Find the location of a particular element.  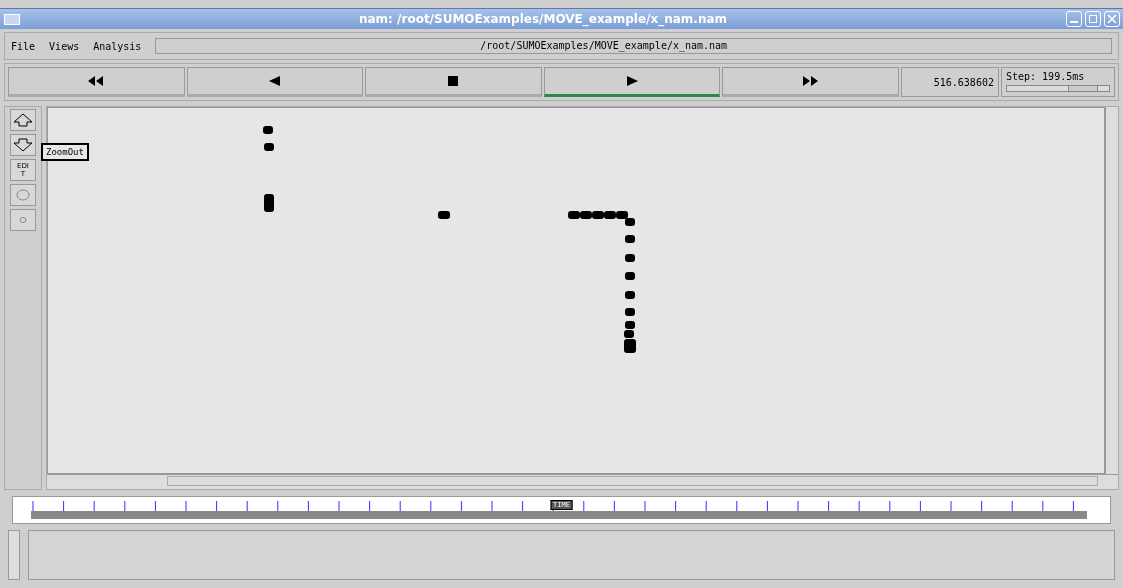

stop-button is located at coordinates (453, 82).